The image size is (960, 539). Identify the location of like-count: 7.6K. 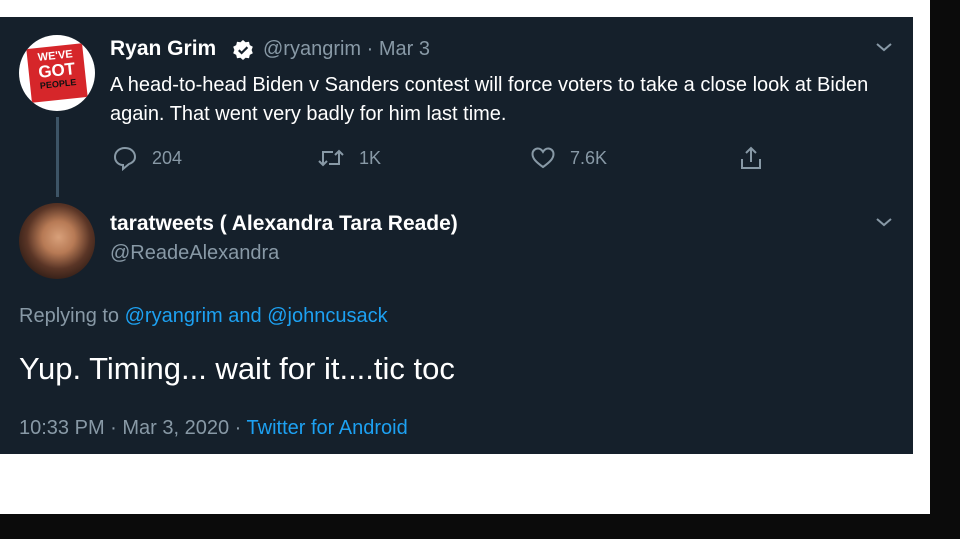
(589, 157).